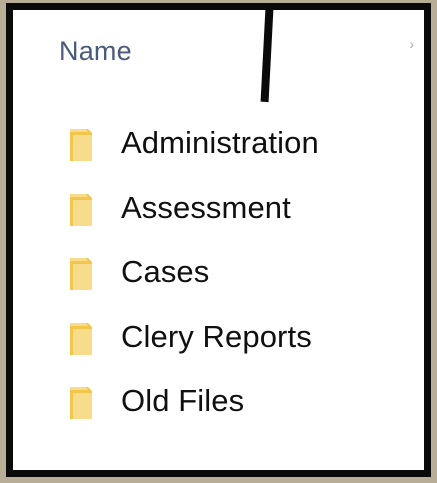 This screenshot has width=437, height=483. What do you see at coordinates (411, 44) in the screenshot?
I see `corner-arrow-icon: ›` at bounding box center [411, 44].